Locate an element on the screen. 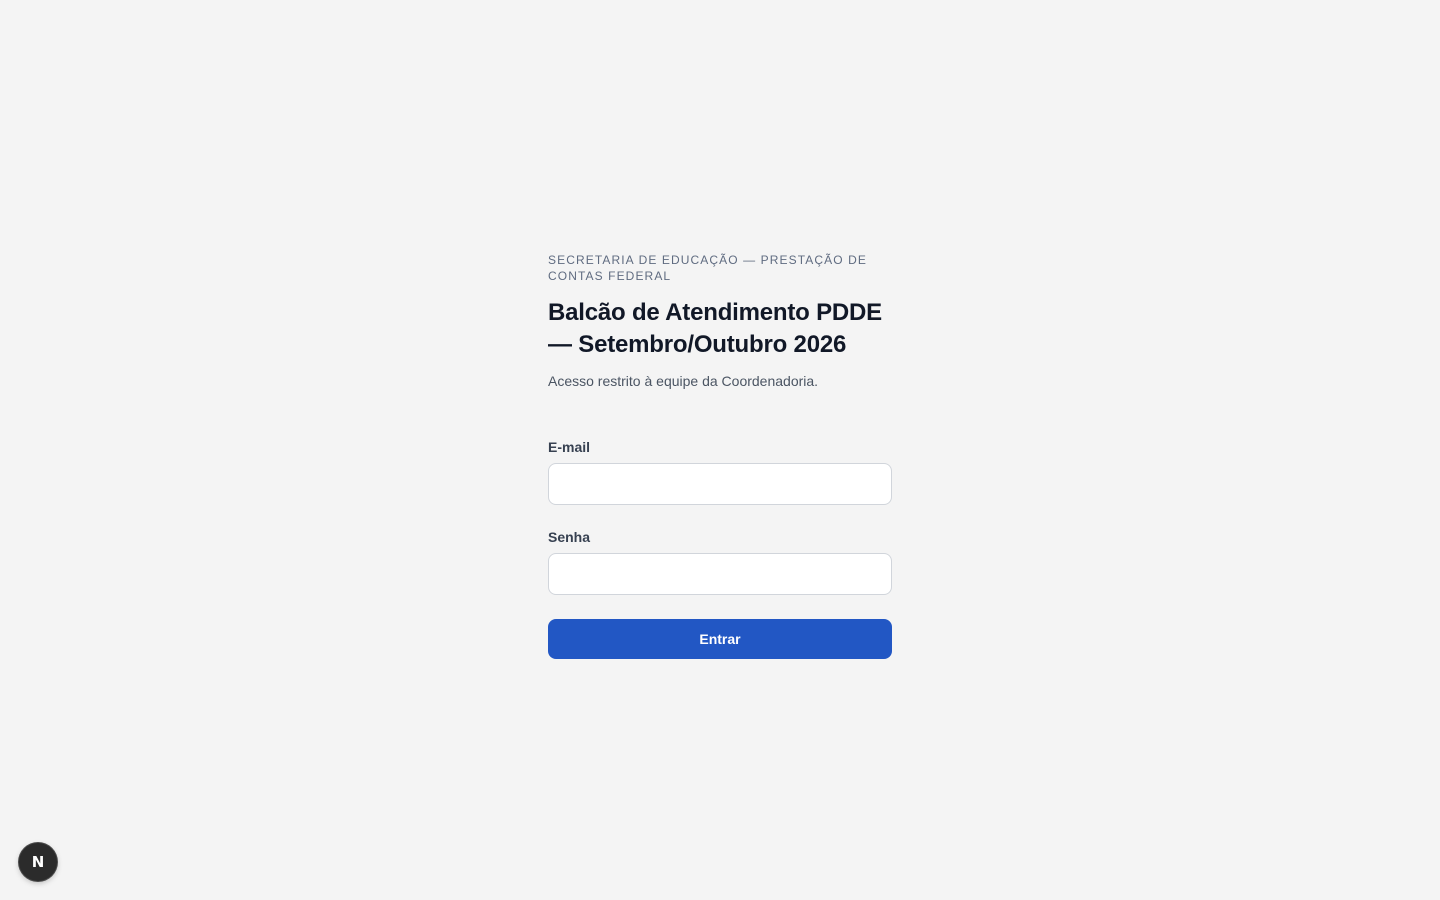  login-form: E-mail Senha Entrar is located at coordinates (720, 548).